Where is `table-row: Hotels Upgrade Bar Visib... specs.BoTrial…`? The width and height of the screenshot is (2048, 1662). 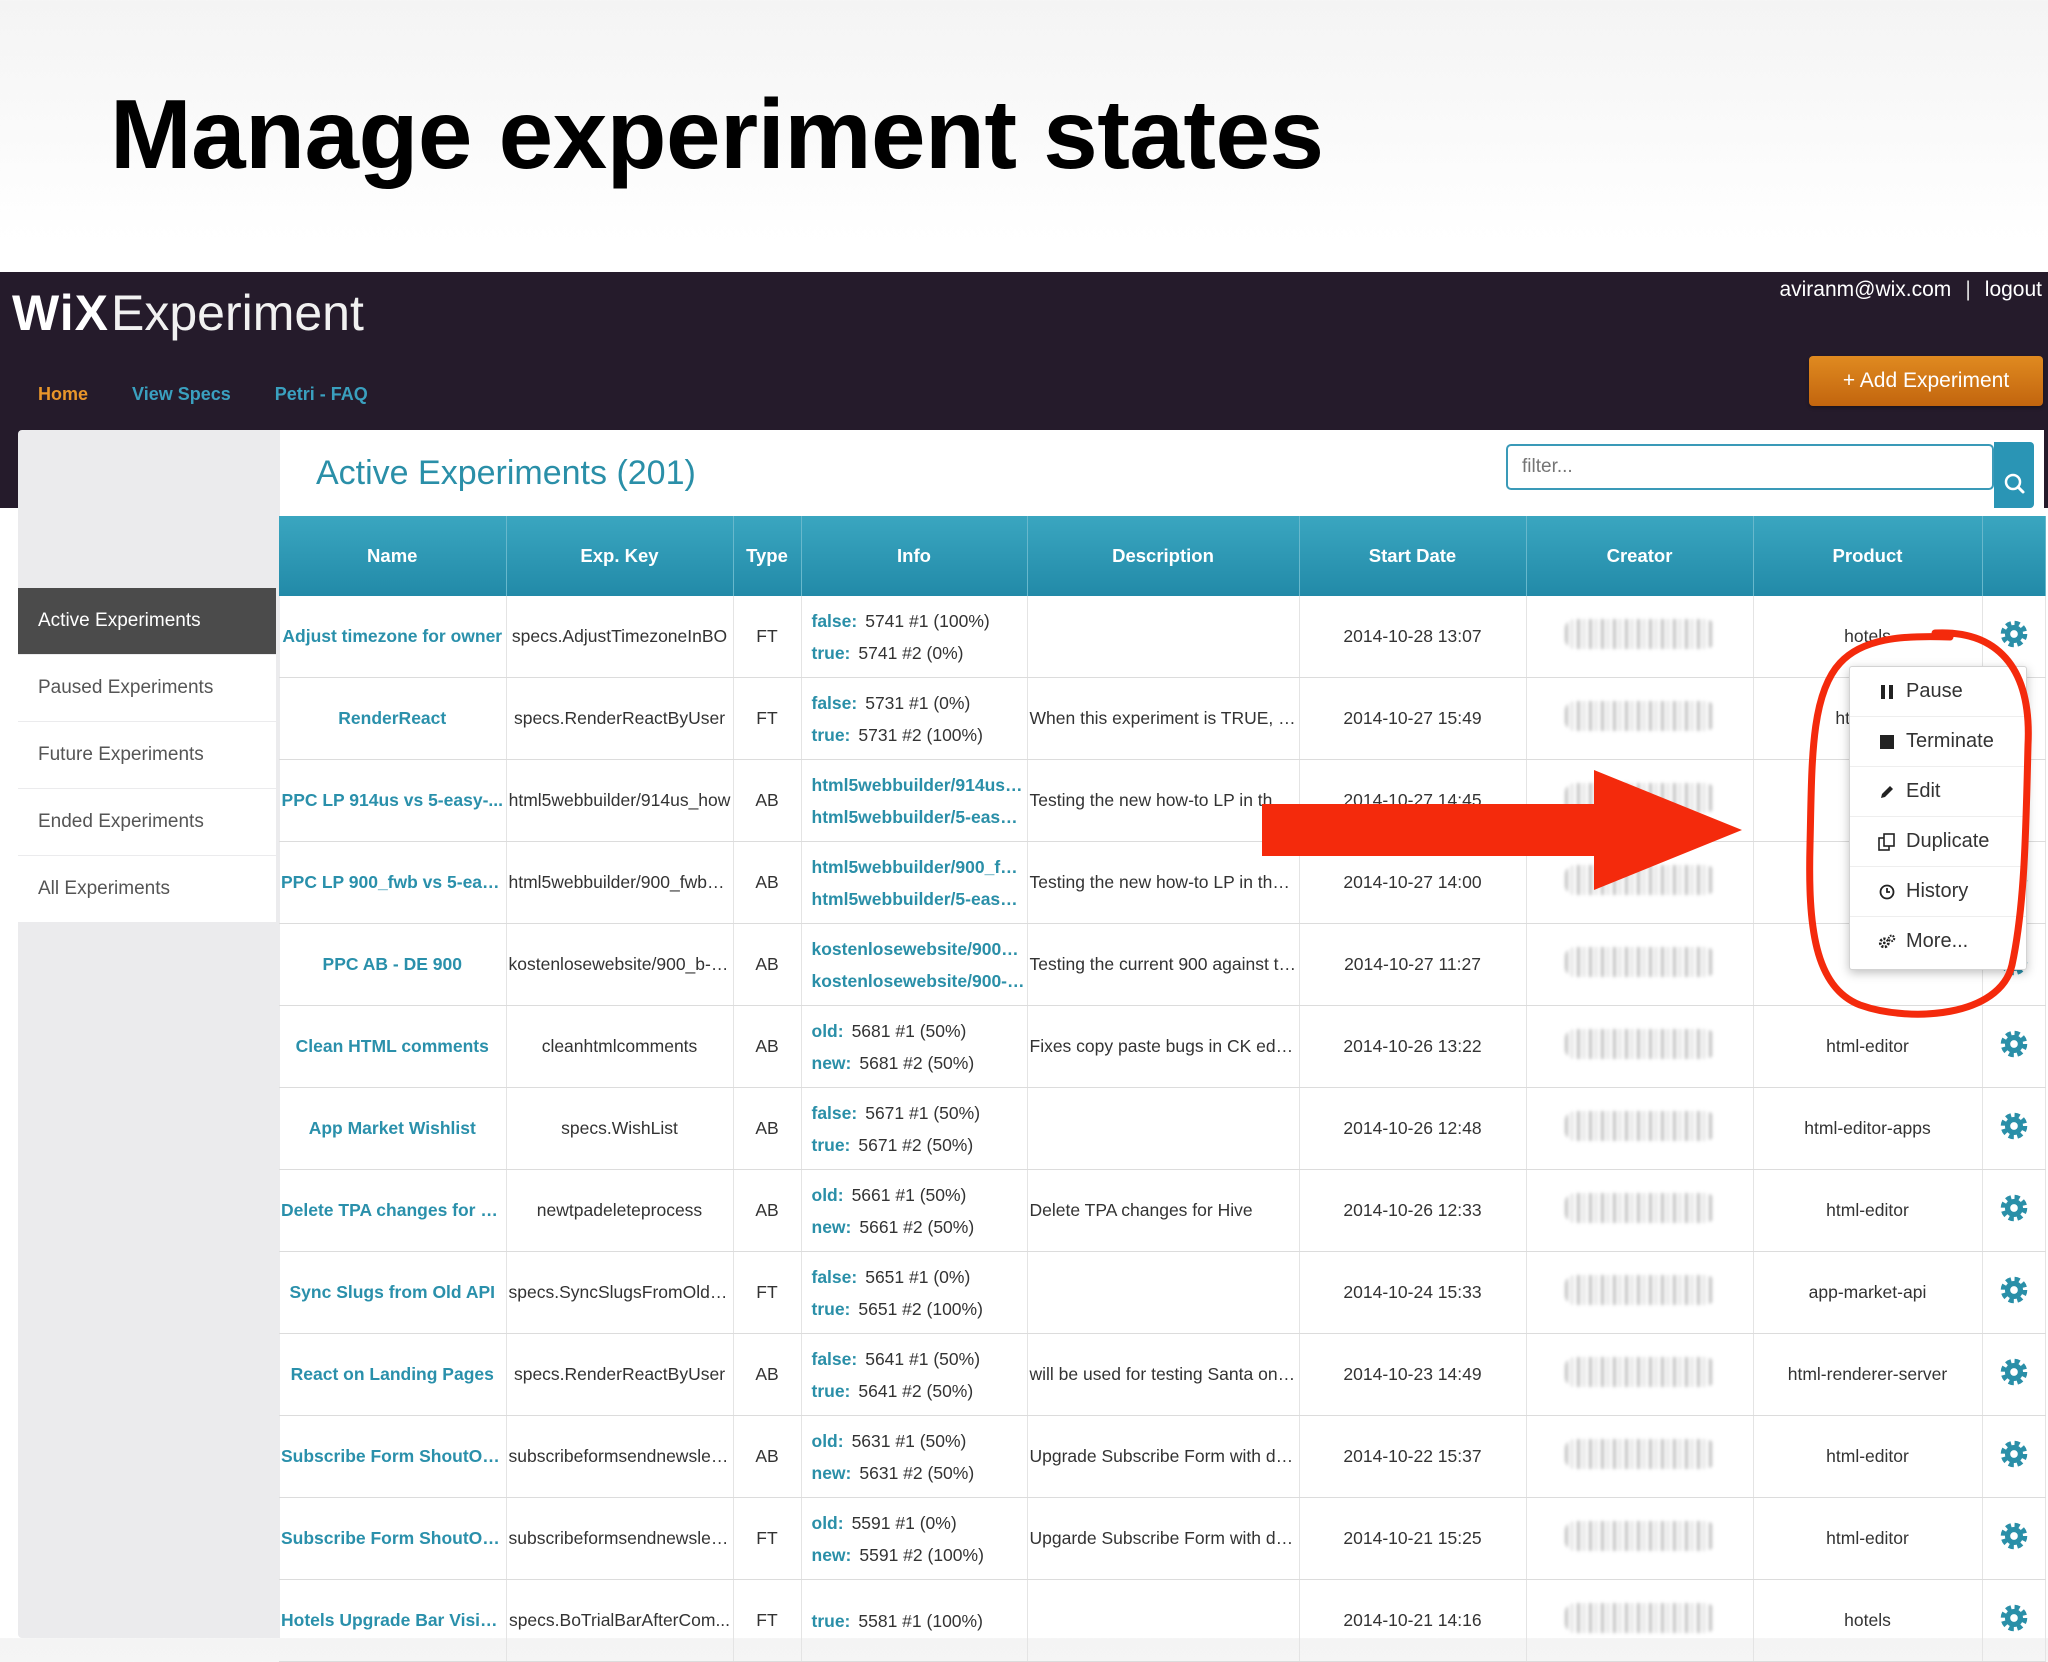 table-row: Hotels Upgrade Bar Visib... specs.BoTrial… is located at coordinates (1162, 1620).